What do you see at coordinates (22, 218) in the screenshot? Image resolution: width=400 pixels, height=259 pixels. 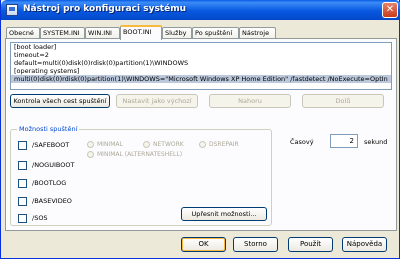 I see `sos-checkbox` at bounding box center [22, 218].